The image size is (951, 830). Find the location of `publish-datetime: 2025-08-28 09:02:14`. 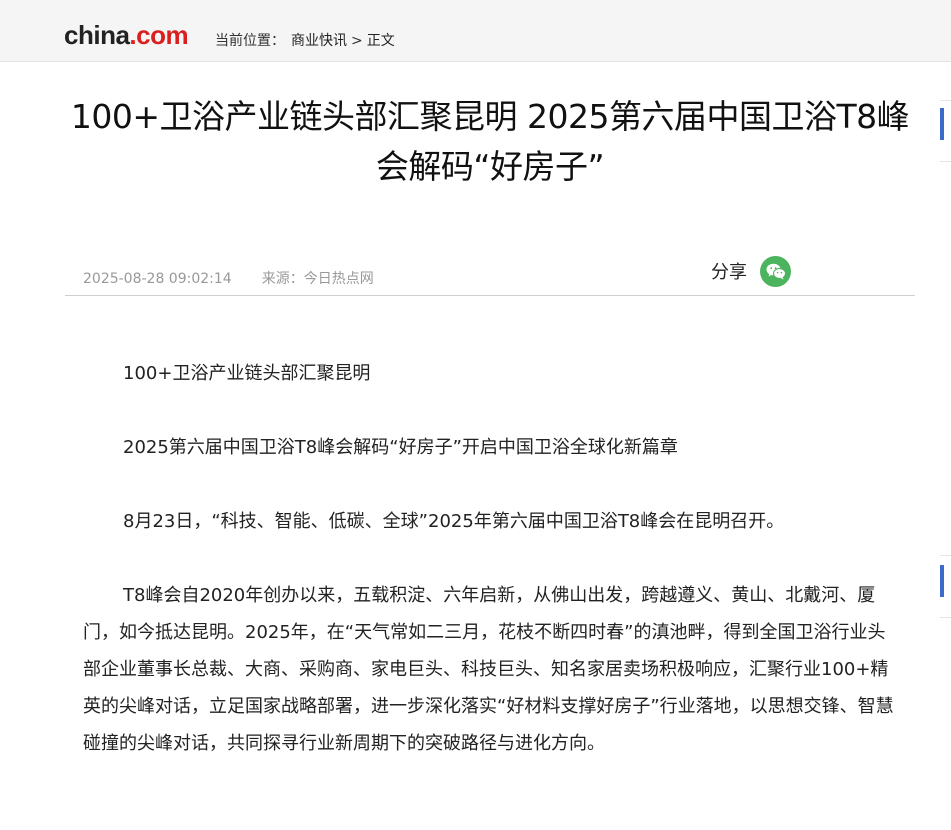

publish-datetime: 2025-08-28 09:02:14 is located at coordinates (157, 279).